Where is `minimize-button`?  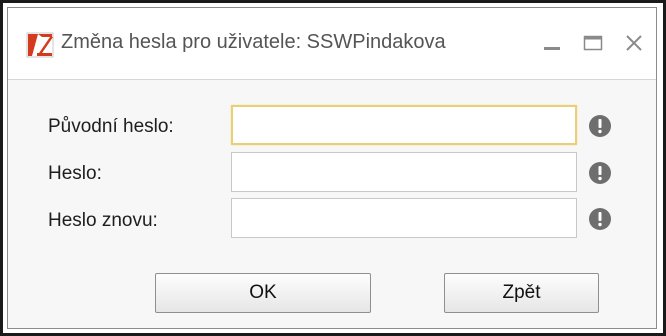 minimize-button is located at coordinates (552, 43).